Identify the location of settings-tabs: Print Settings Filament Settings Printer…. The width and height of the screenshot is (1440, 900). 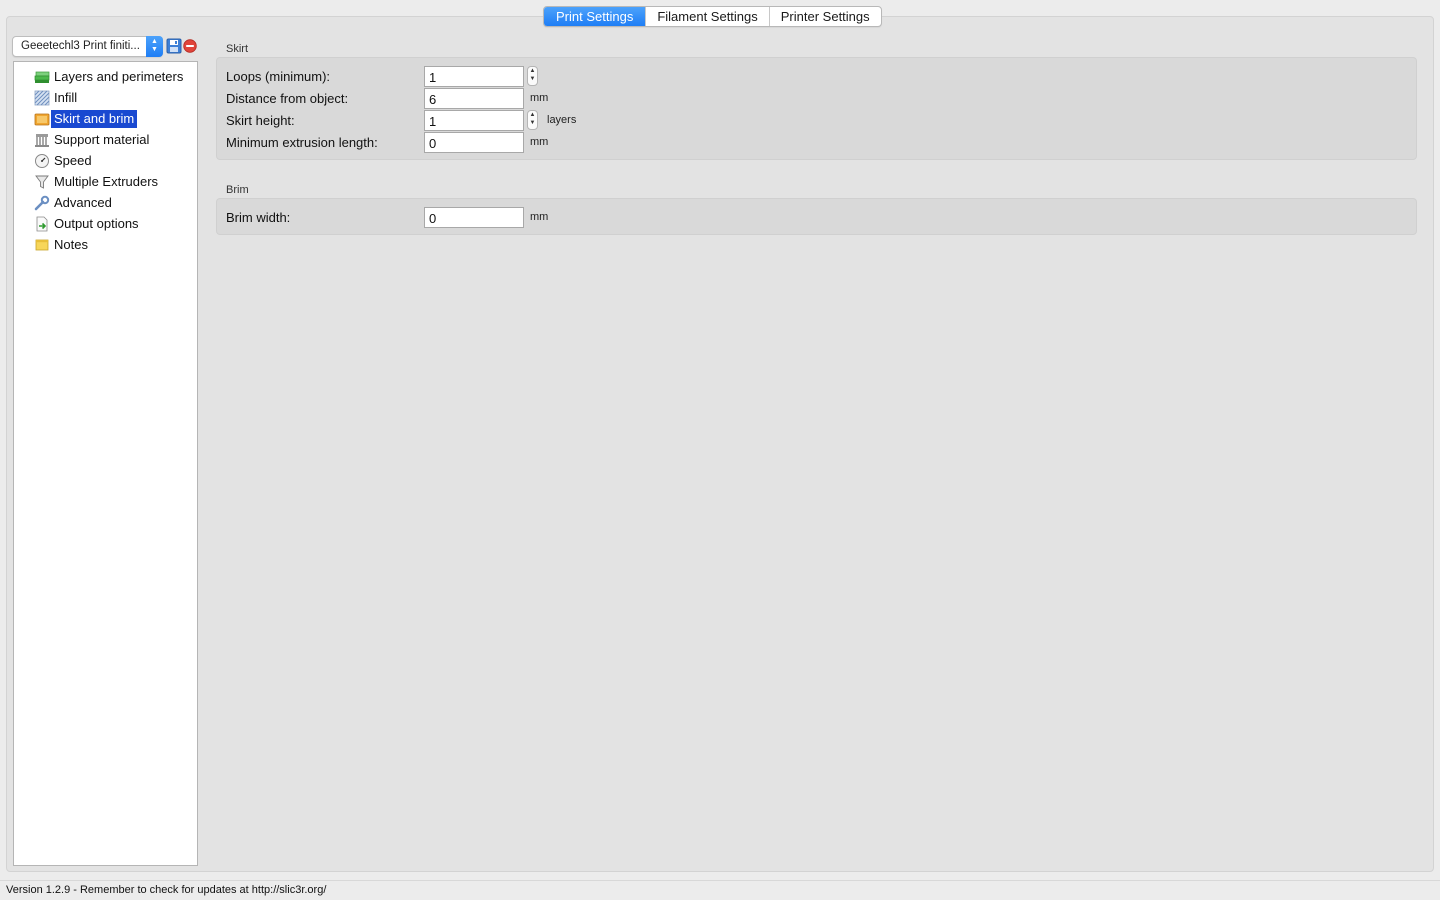
(712, 16).